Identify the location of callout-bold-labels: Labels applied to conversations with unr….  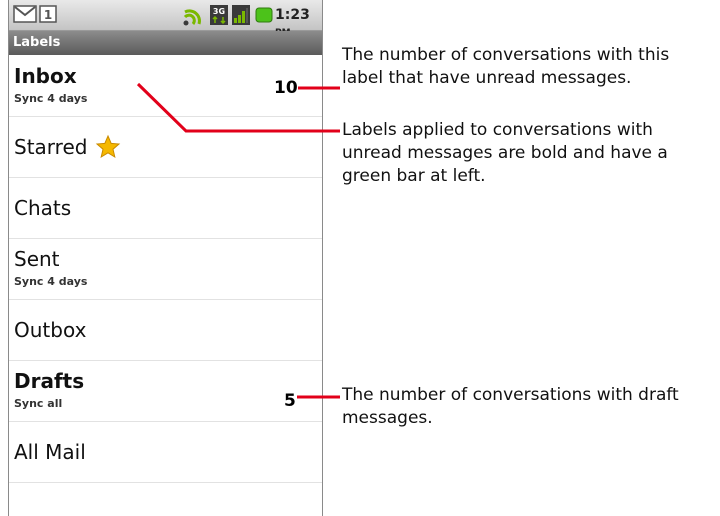
(505, 153).